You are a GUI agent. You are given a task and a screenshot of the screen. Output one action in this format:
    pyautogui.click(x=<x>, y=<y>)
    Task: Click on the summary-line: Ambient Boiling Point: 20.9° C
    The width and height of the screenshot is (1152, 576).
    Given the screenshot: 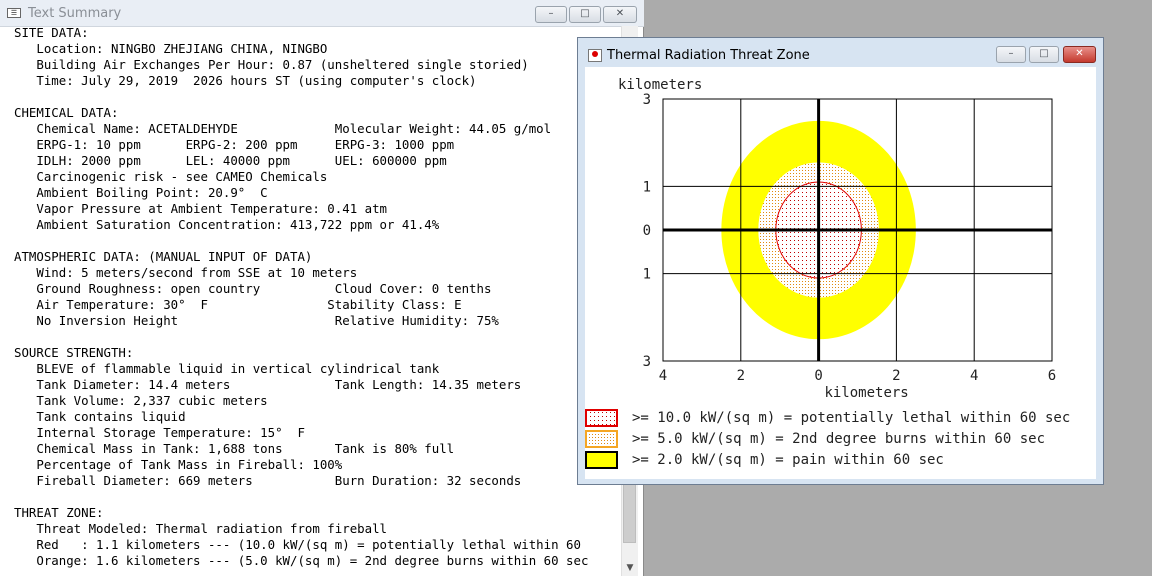 What is the action you would take?
    pyautogui.click(x=141, y=192)
    